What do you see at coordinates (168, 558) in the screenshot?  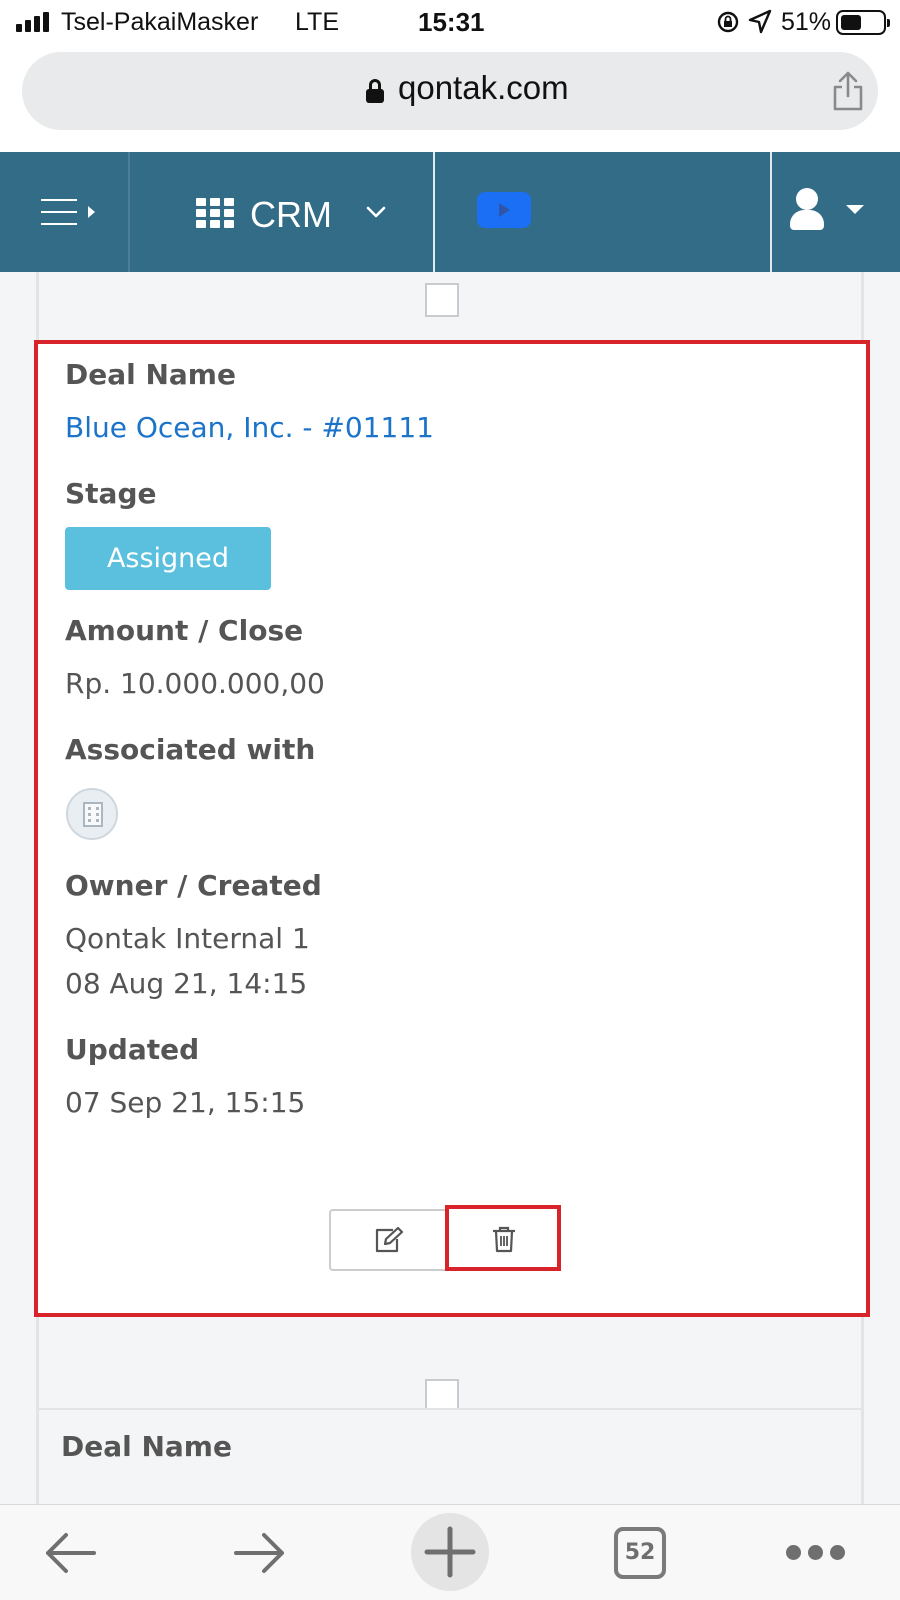 I see `stage-badge: Assigned` at bounding box center [168, 558].